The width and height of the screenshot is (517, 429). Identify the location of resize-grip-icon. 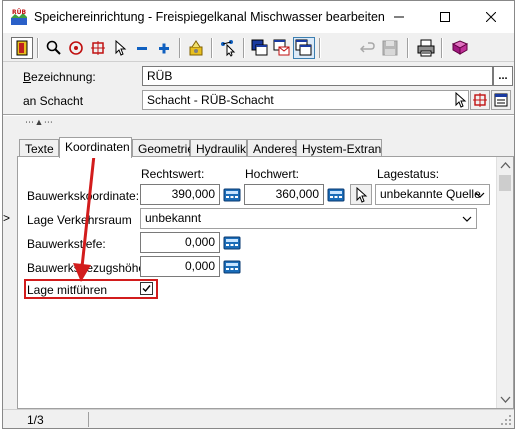
(506, 420).